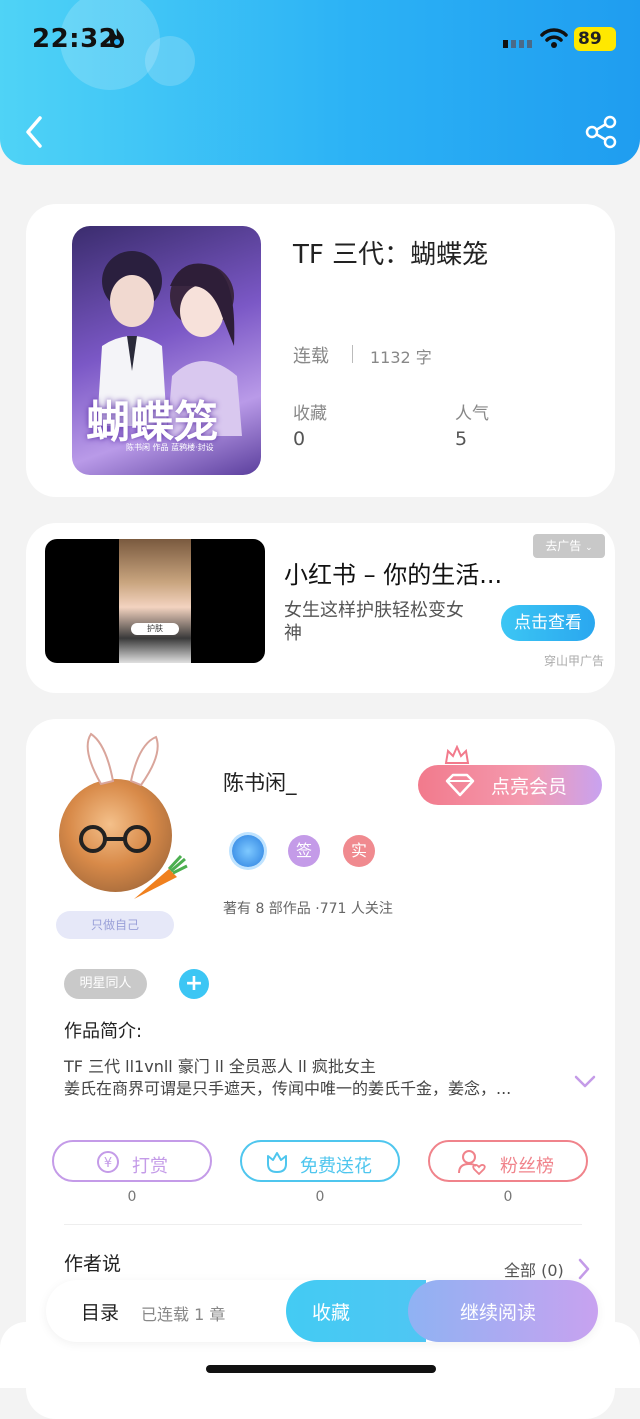 This screenshot has height=1419, width=640. What do you see at coordinates (132, 1197) in the screenshot?
I see `reward-count: 0` at bounding box center [132, 1197].